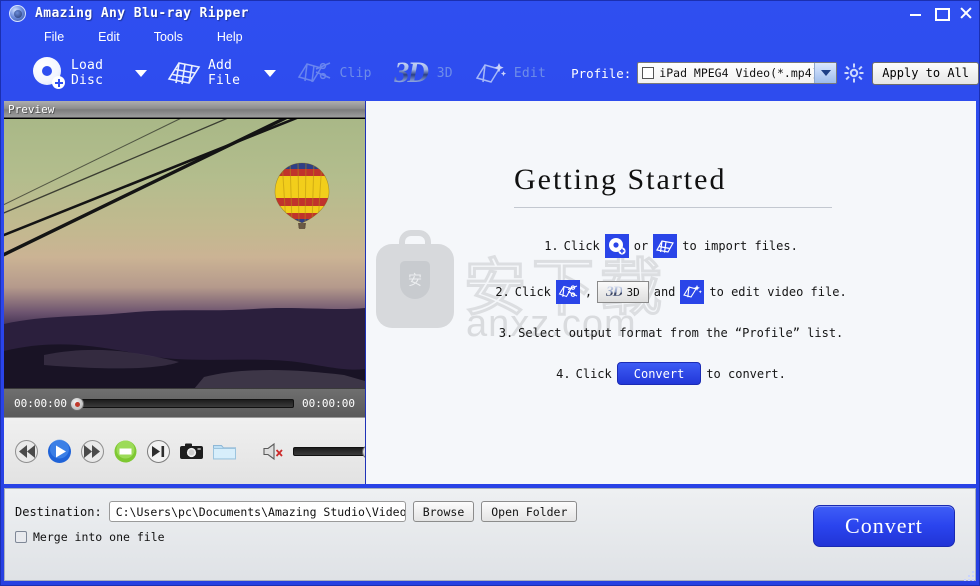 This screenshot has height=586, width=980. What do you see at coordinates (273, 451) in the screenshot?
I see `mute-speaker-icon` at bounding box center [273, 451].